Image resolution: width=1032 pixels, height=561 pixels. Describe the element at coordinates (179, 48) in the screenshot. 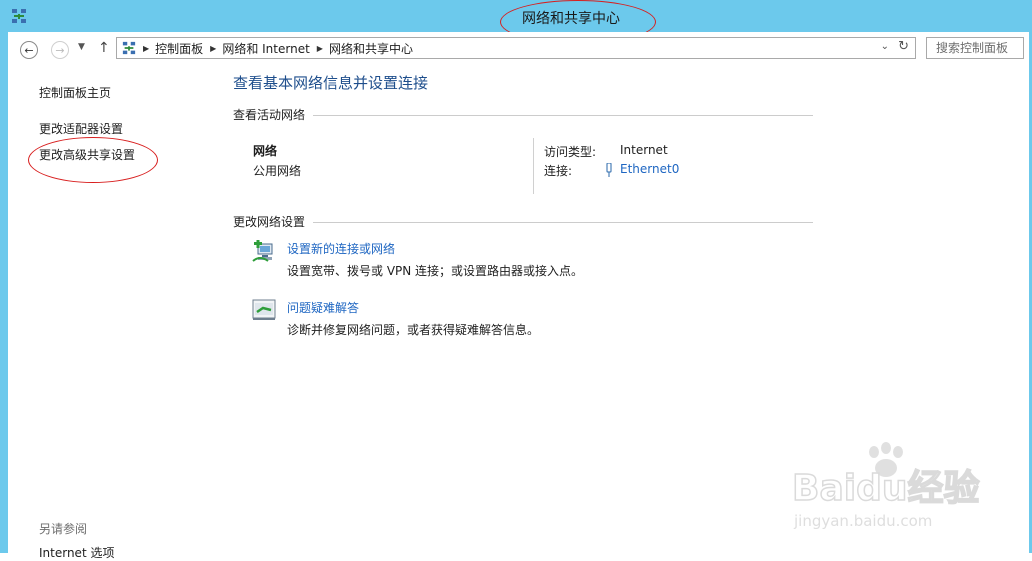

I see `breadcrumb-control-panel: 控制面板` at that location.